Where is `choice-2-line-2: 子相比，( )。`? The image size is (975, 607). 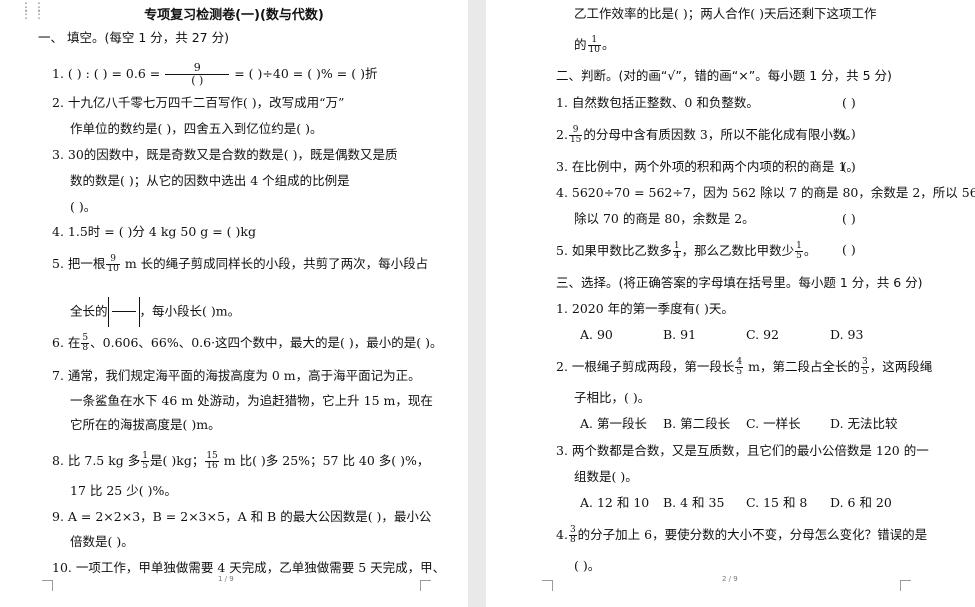 choice-2-line-2: 子相比，( )。 is located at coordinates (612, 397).